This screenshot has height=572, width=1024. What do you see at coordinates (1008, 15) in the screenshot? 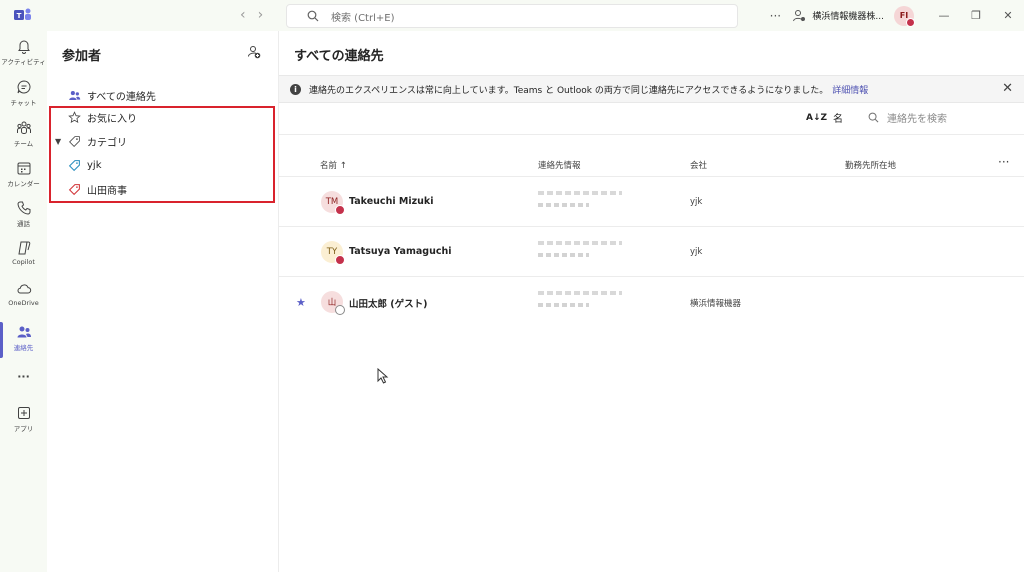
I see `close-window-button: ✕` at bounding box center [1008, 15].